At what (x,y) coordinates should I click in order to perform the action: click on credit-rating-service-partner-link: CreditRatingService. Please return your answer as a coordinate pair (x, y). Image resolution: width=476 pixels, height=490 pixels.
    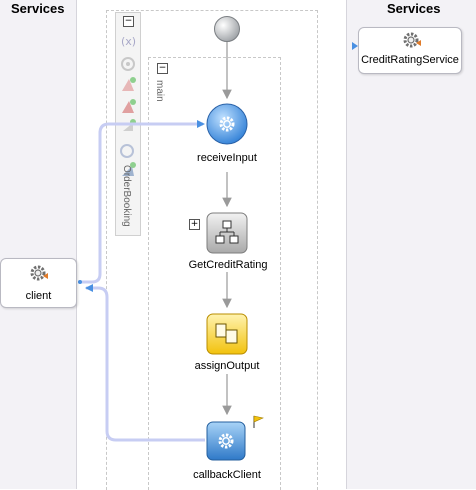
    Looking at the image, I should click on (410, 50).